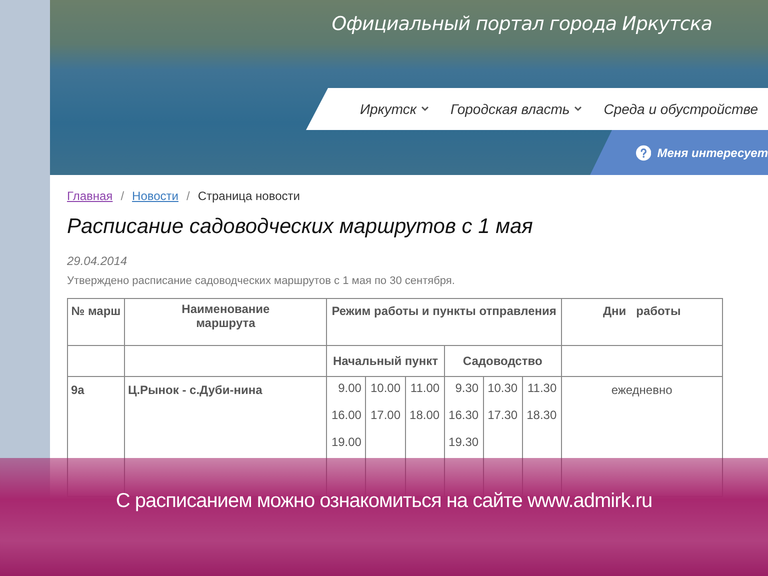 The image size is (768, 576). Describe the element at coordinates (466, 388) in the screenshot. I see `time-text: 9.30` at that location.